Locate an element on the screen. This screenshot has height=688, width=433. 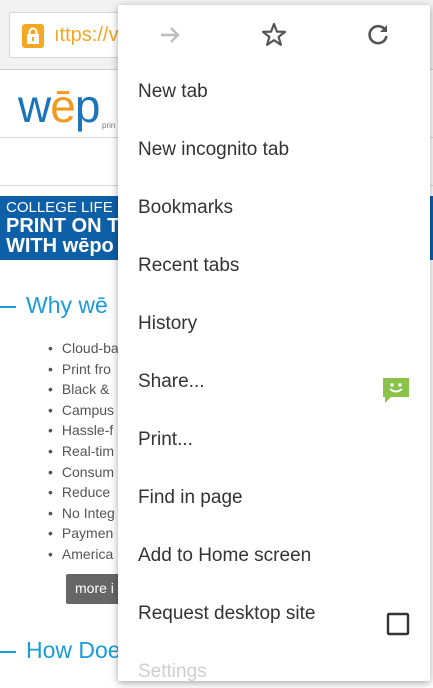
logo-part-p: p is located at coordinates (87, 106).